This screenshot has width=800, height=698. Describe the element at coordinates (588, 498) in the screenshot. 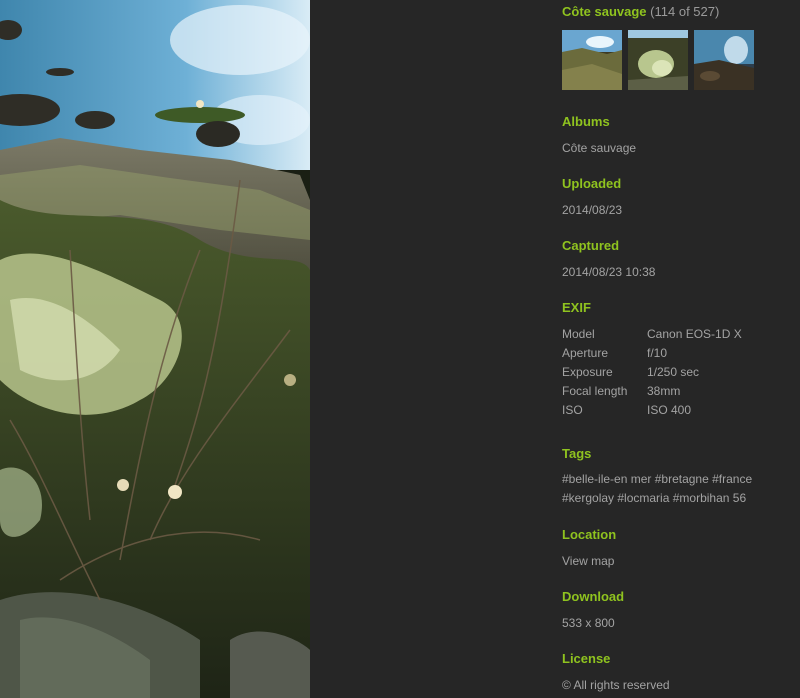

I see `tag-link: #kergolay` at that location.